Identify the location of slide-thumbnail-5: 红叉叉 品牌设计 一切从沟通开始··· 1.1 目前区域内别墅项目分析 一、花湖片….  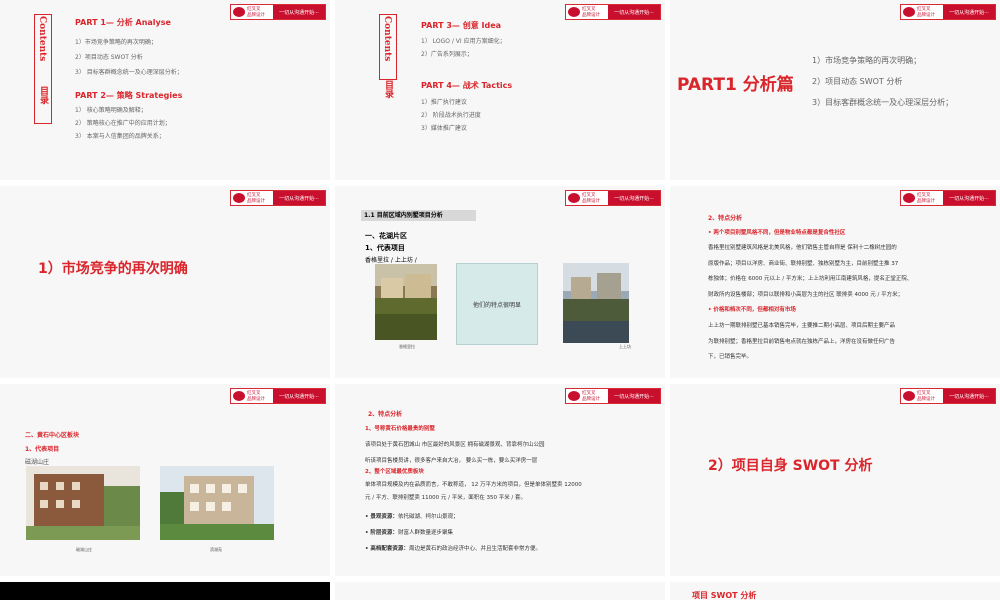
(500, 282).